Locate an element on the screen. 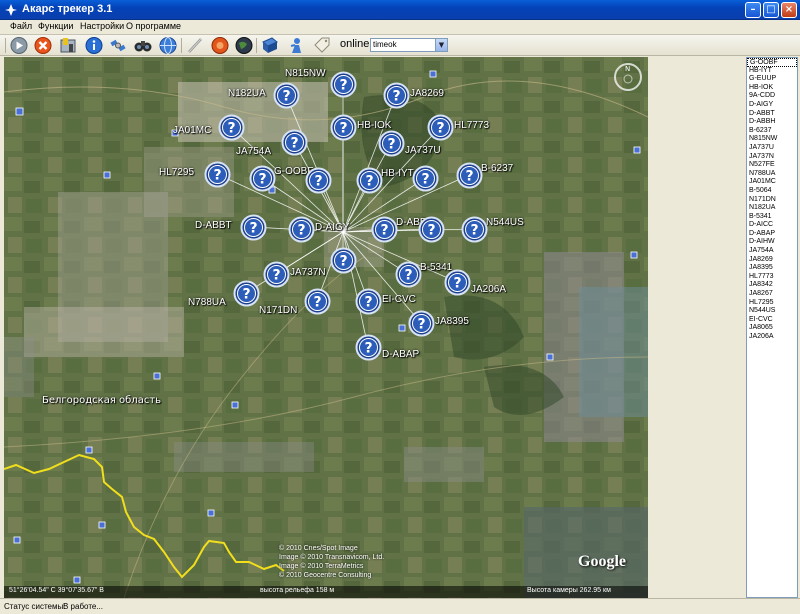 The image size is (800, 614). svg-text: N is located at coordinates (627, 69).